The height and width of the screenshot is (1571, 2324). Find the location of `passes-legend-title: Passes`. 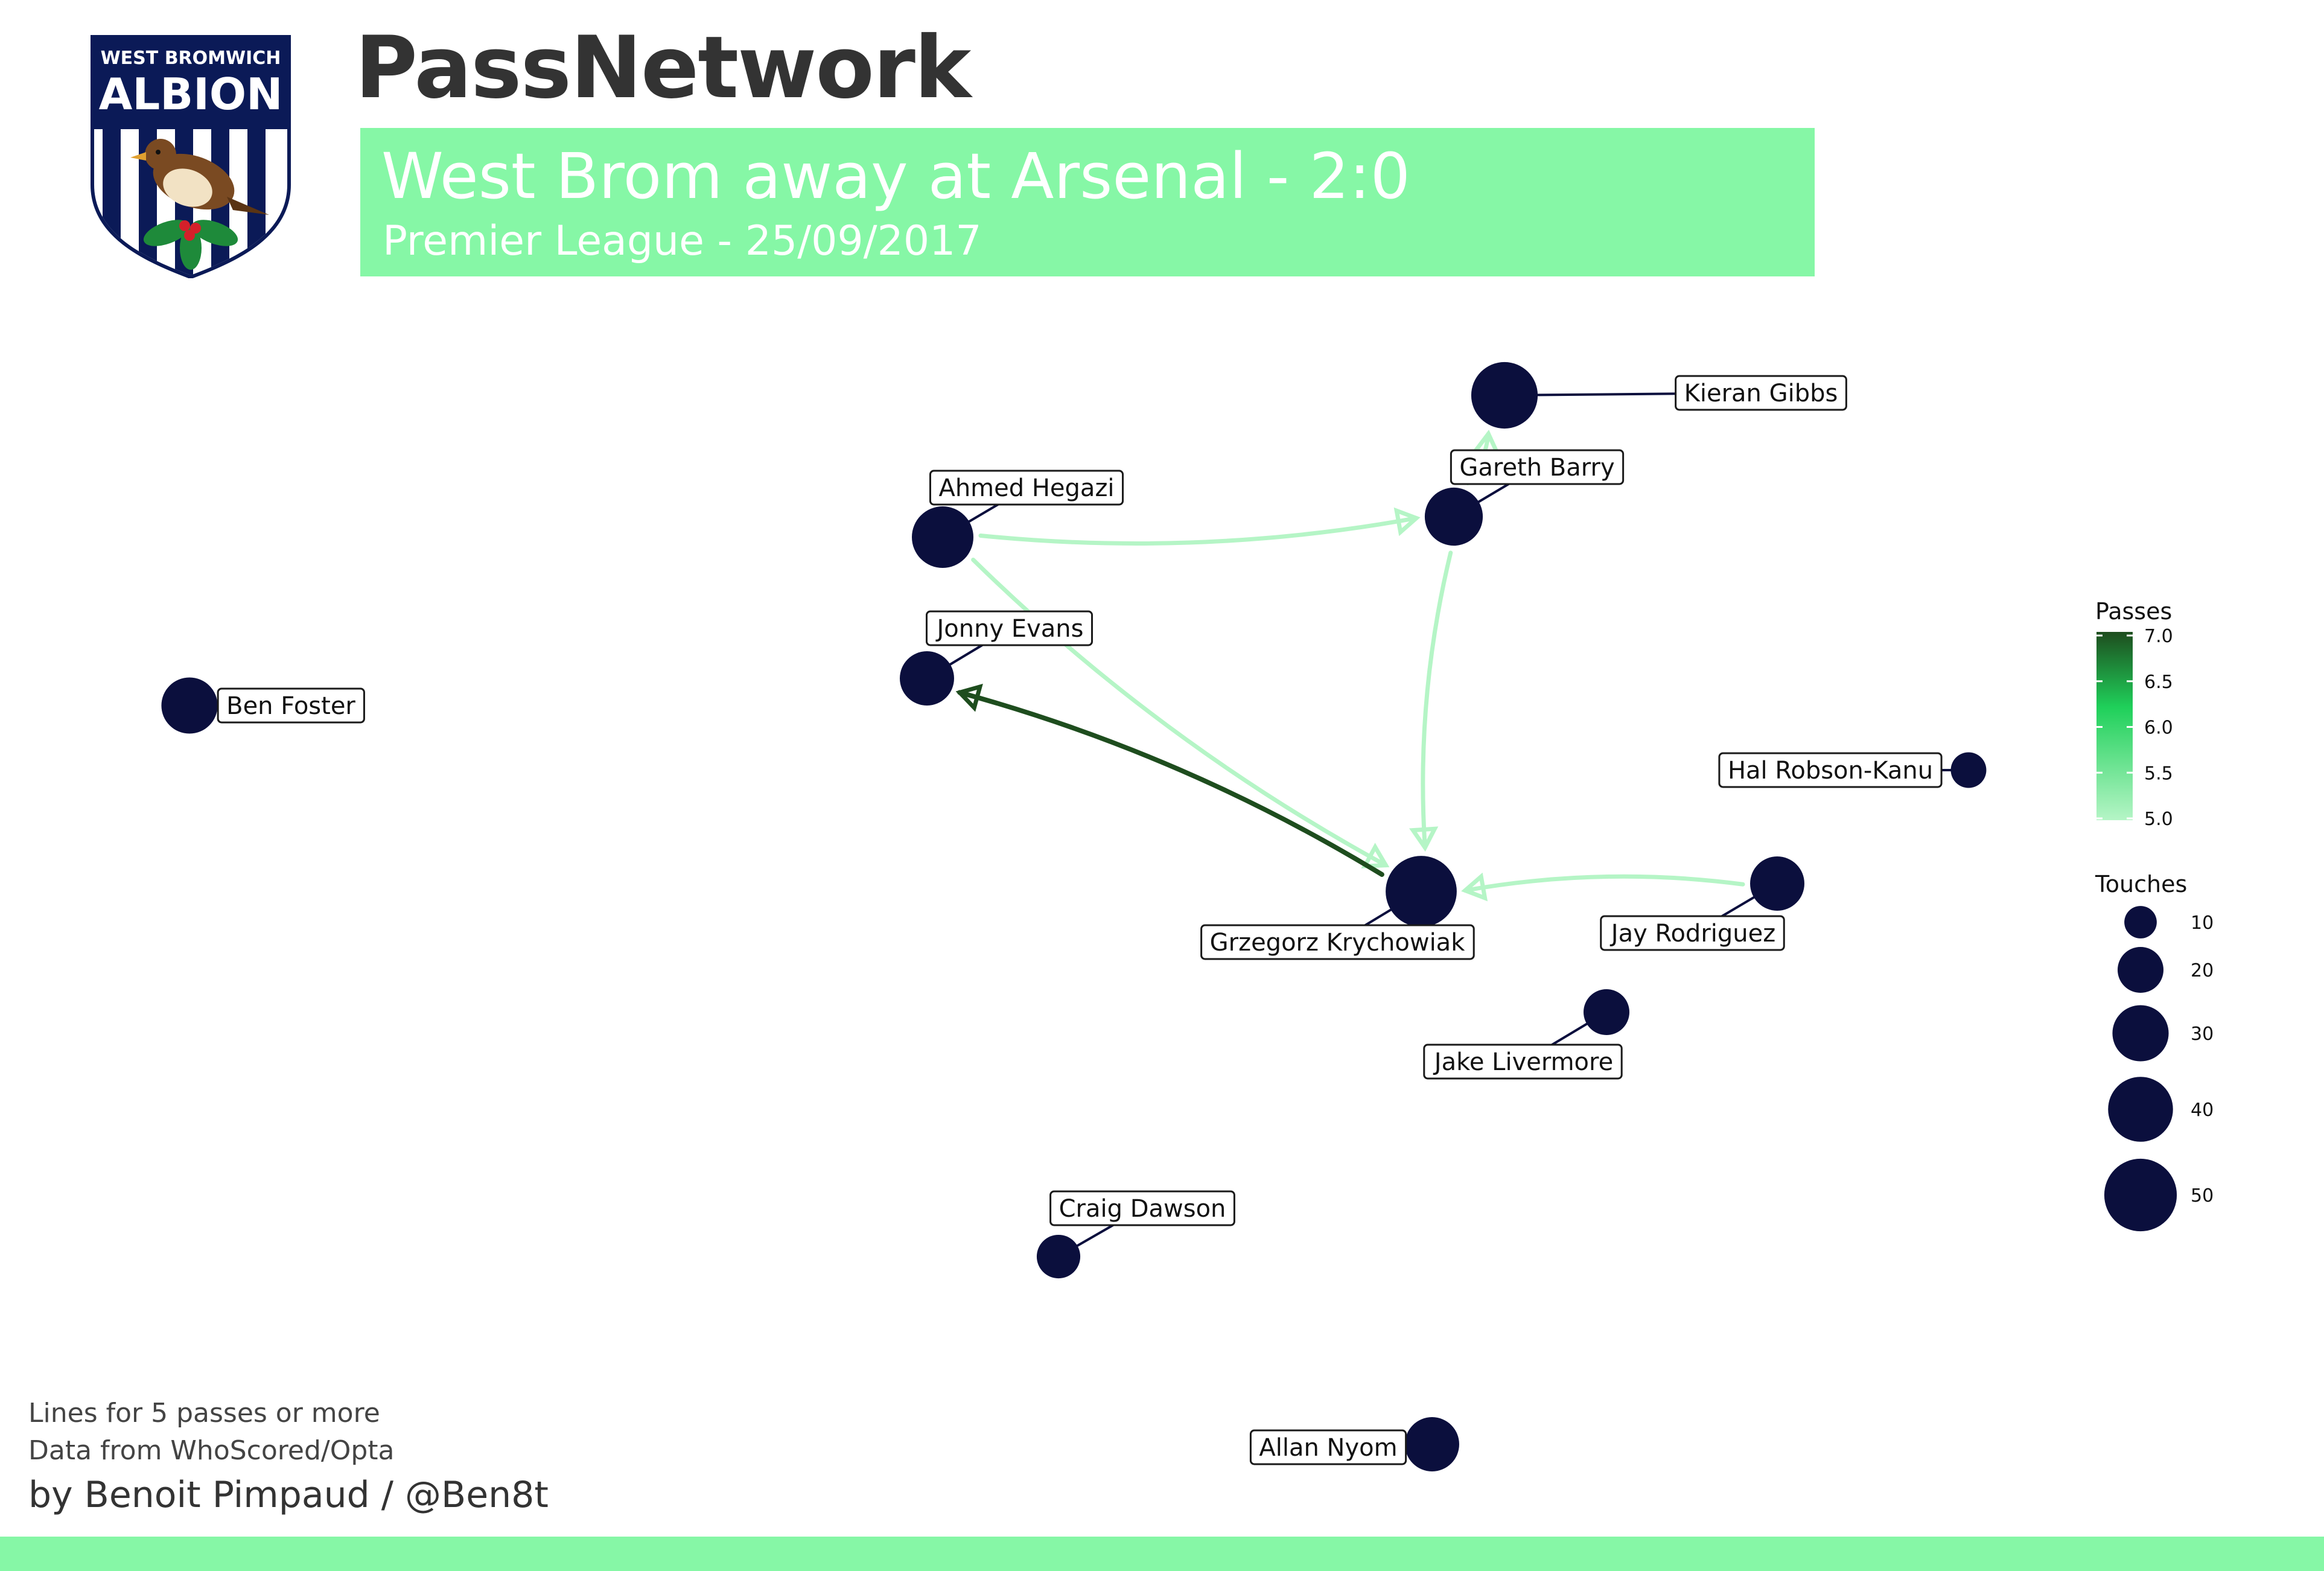

passes-legend-title: Passes is located at coordinates (2134, 611).